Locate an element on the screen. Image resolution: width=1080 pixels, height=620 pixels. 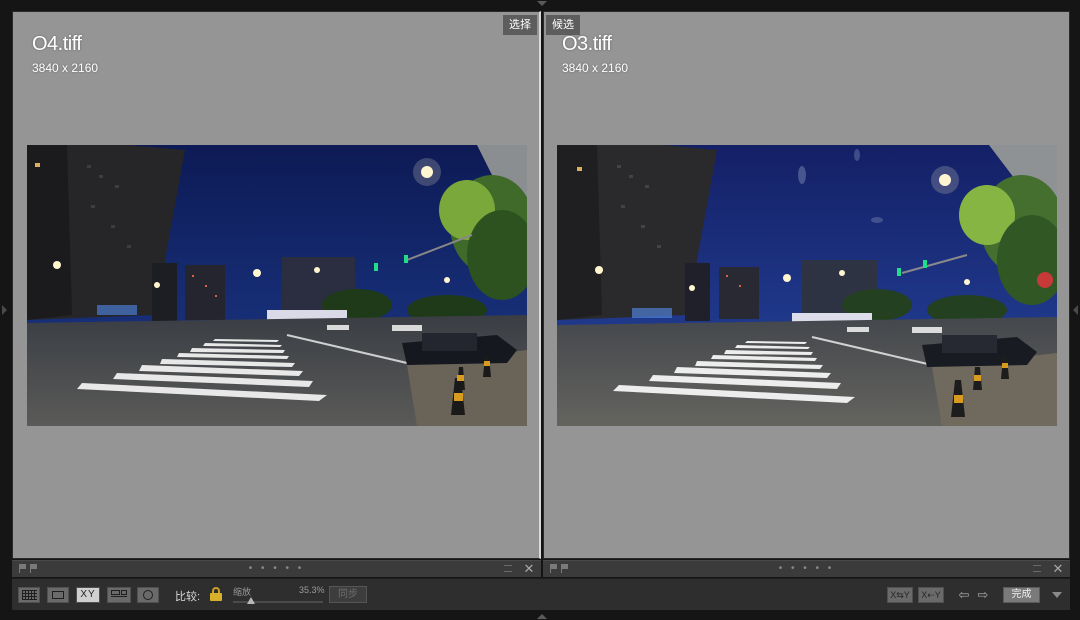
done-button: 完成 is located at coordinates (1021, 595).